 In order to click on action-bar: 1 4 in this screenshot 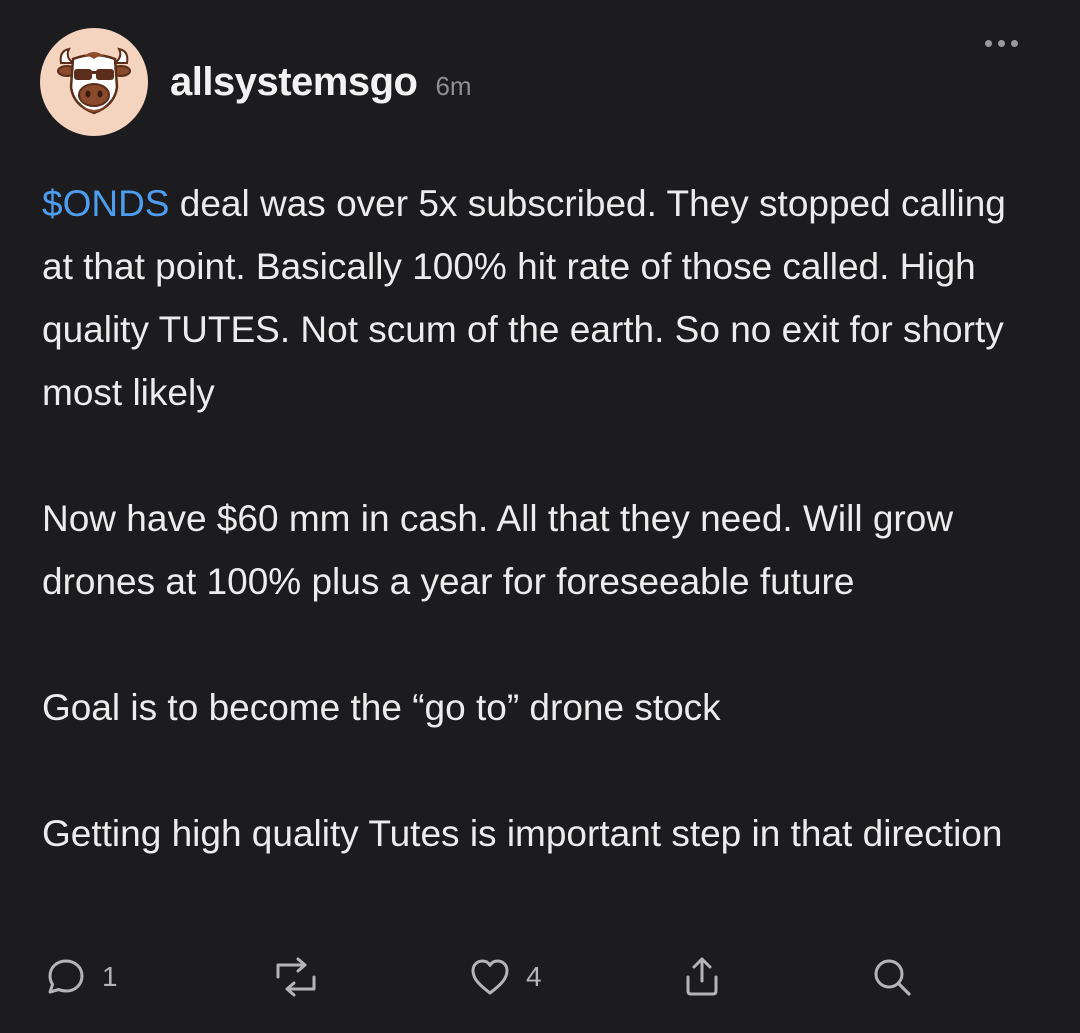, I will do `click(544, 977)`.